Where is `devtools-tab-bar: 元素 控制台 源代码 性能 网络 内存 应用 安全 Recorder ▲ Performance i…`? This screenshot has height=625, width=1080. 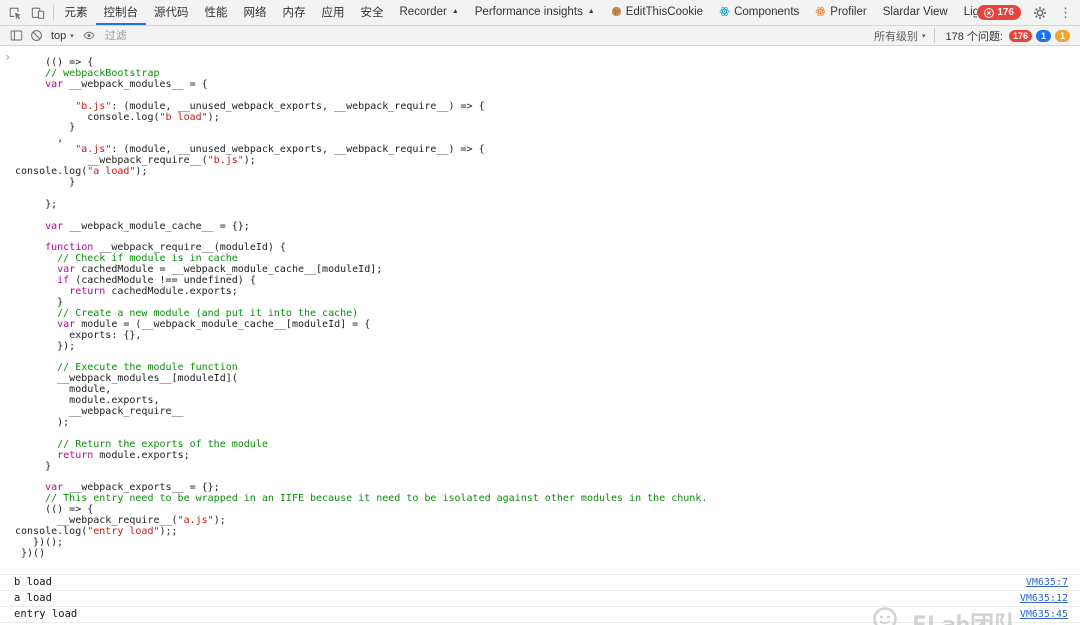 devtools-tab-bar: 元素 控制台 源代码 性能 网络 内存 应用 安全 Recorder ▲ Performance i… is located at coordinates (540, 13).